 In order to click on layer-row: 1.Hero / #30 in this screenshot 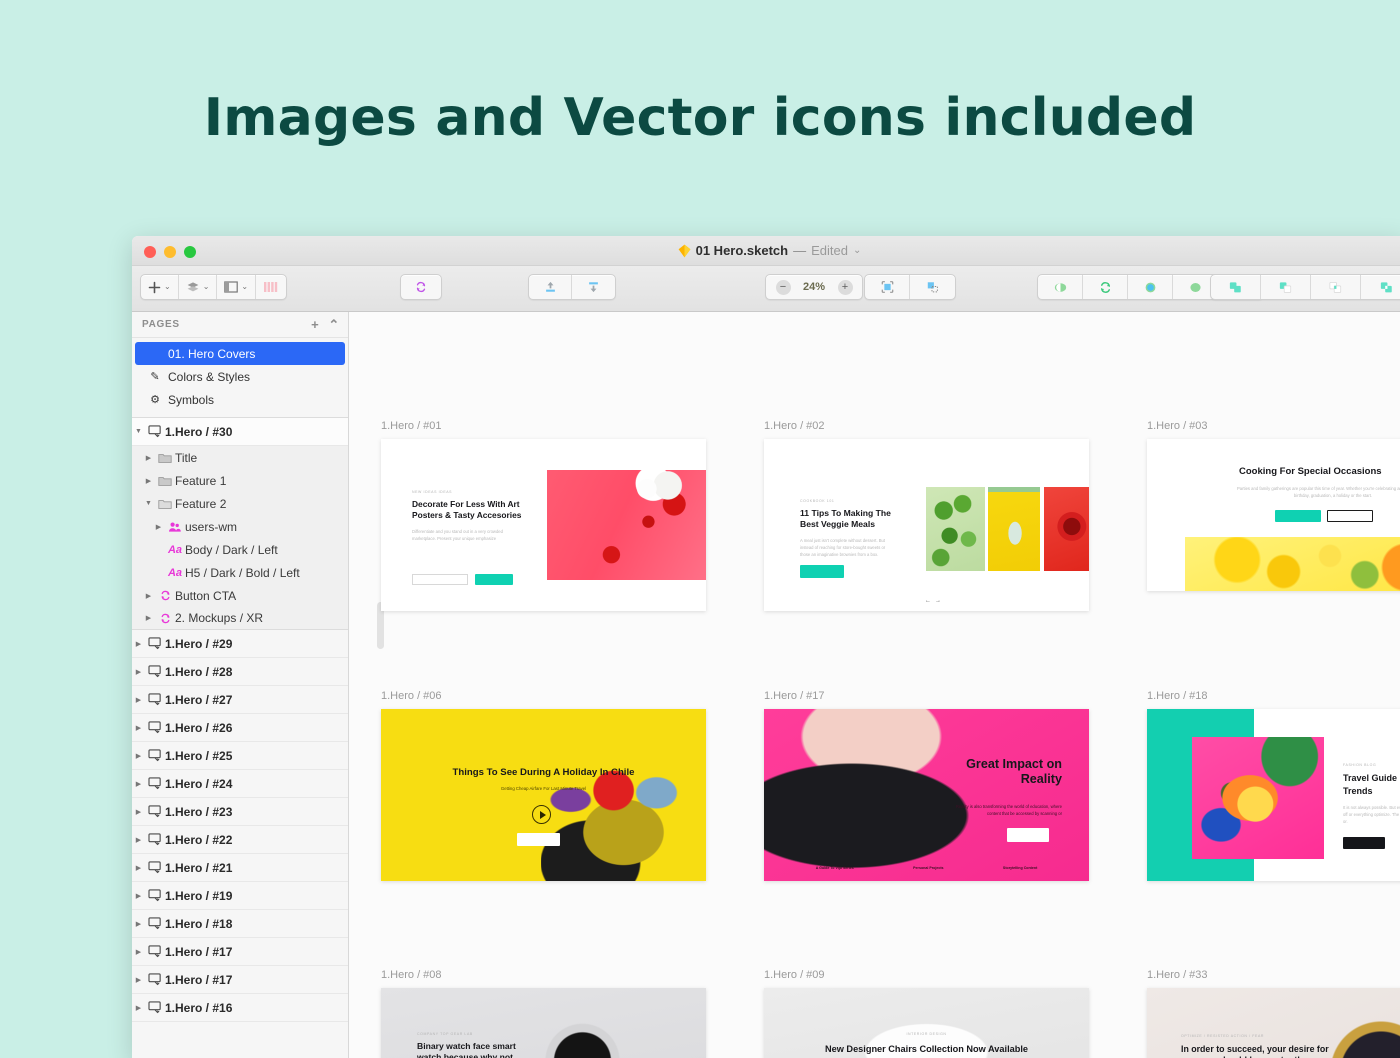, I will do `click(240, 432)`.